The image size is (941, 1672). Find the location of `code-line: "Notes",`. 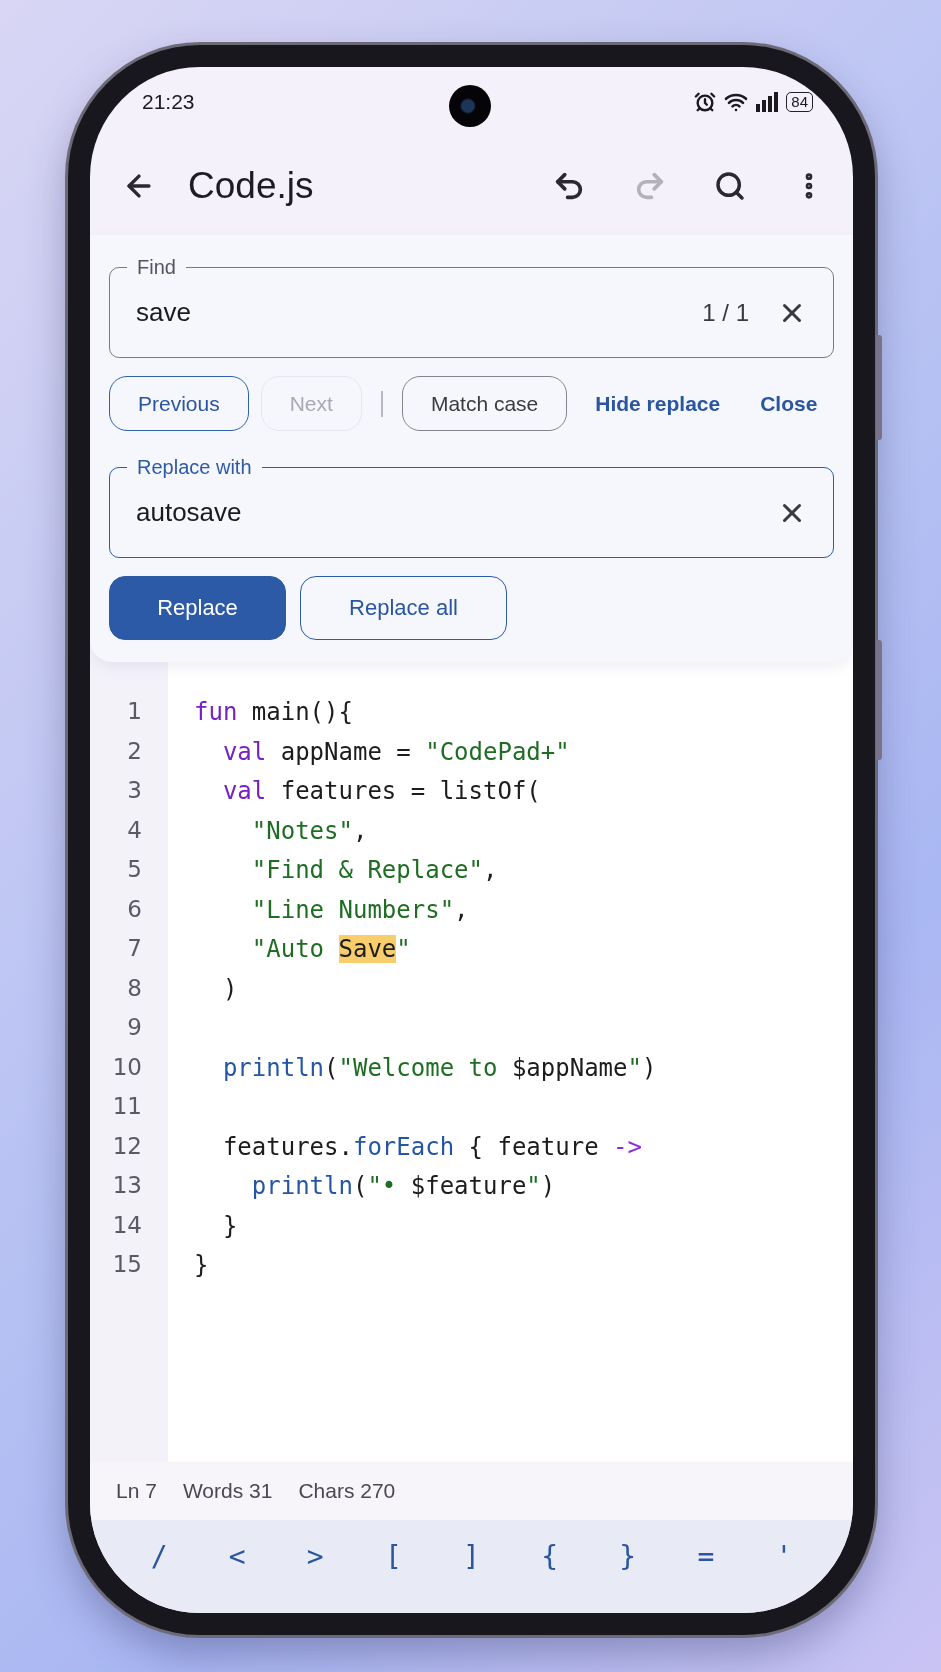

code-line: "Notes", is located at coordinates (309, 831).